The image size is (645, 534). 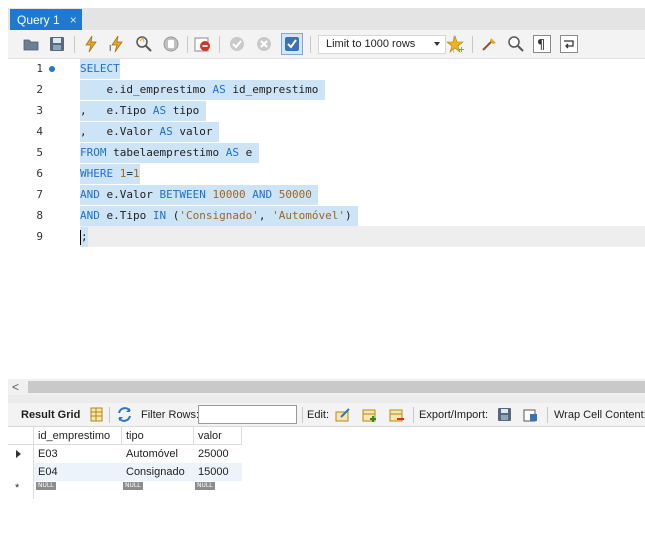 What do you see at coordinates (170, 415) in the screenshot?
I see `filter-rows-label: Filter Rows:` at bounding box center [170, 415].